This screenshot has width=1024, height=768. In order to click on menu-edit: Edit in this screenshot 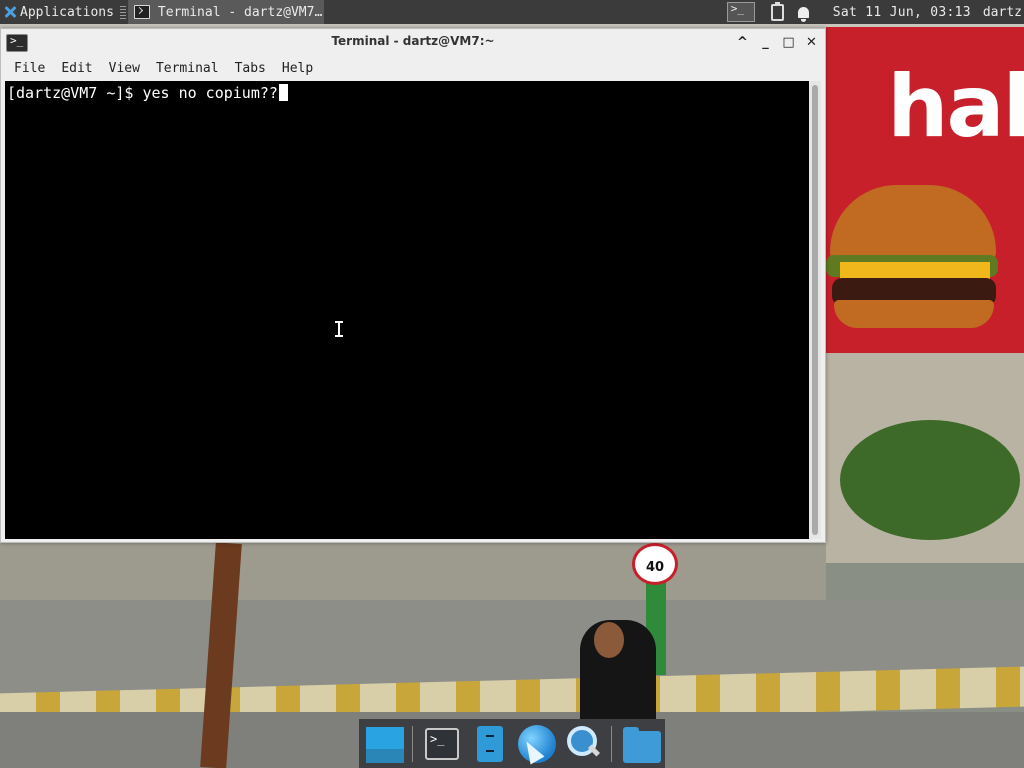, I will do `click(76, 68)`.